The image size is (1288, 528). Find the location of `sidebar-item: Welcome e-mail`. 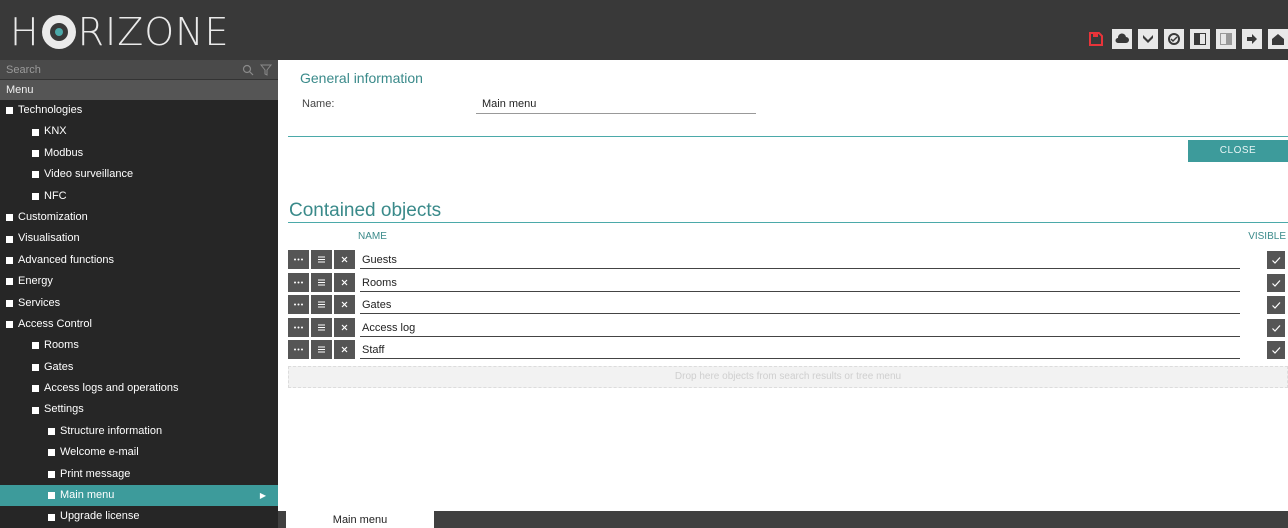

sidebar-item: Welcome e-mail is located at coordinates (139, 452).